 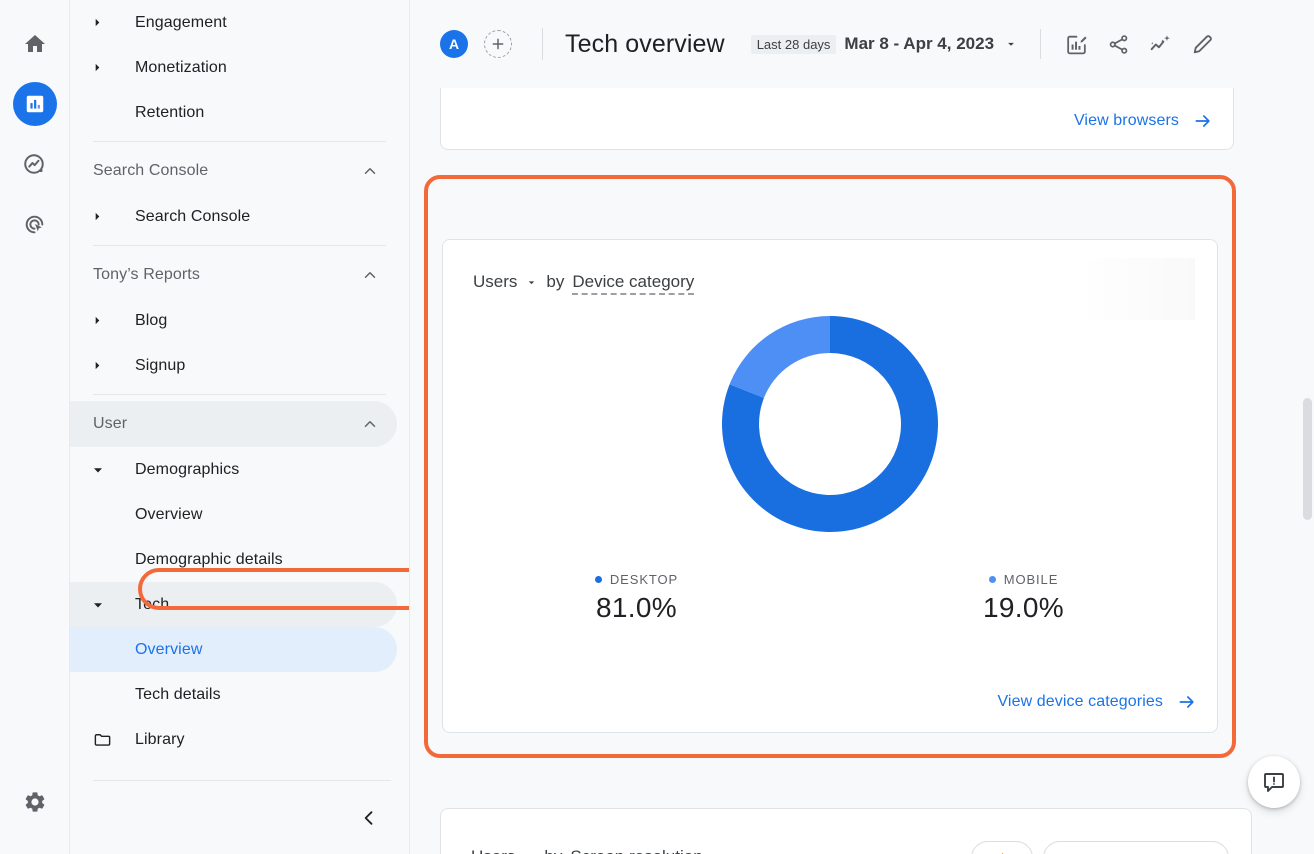 I want to click on date-range-label: Mar 8 - Apr 4, 2023, so click(x=919, y=43).